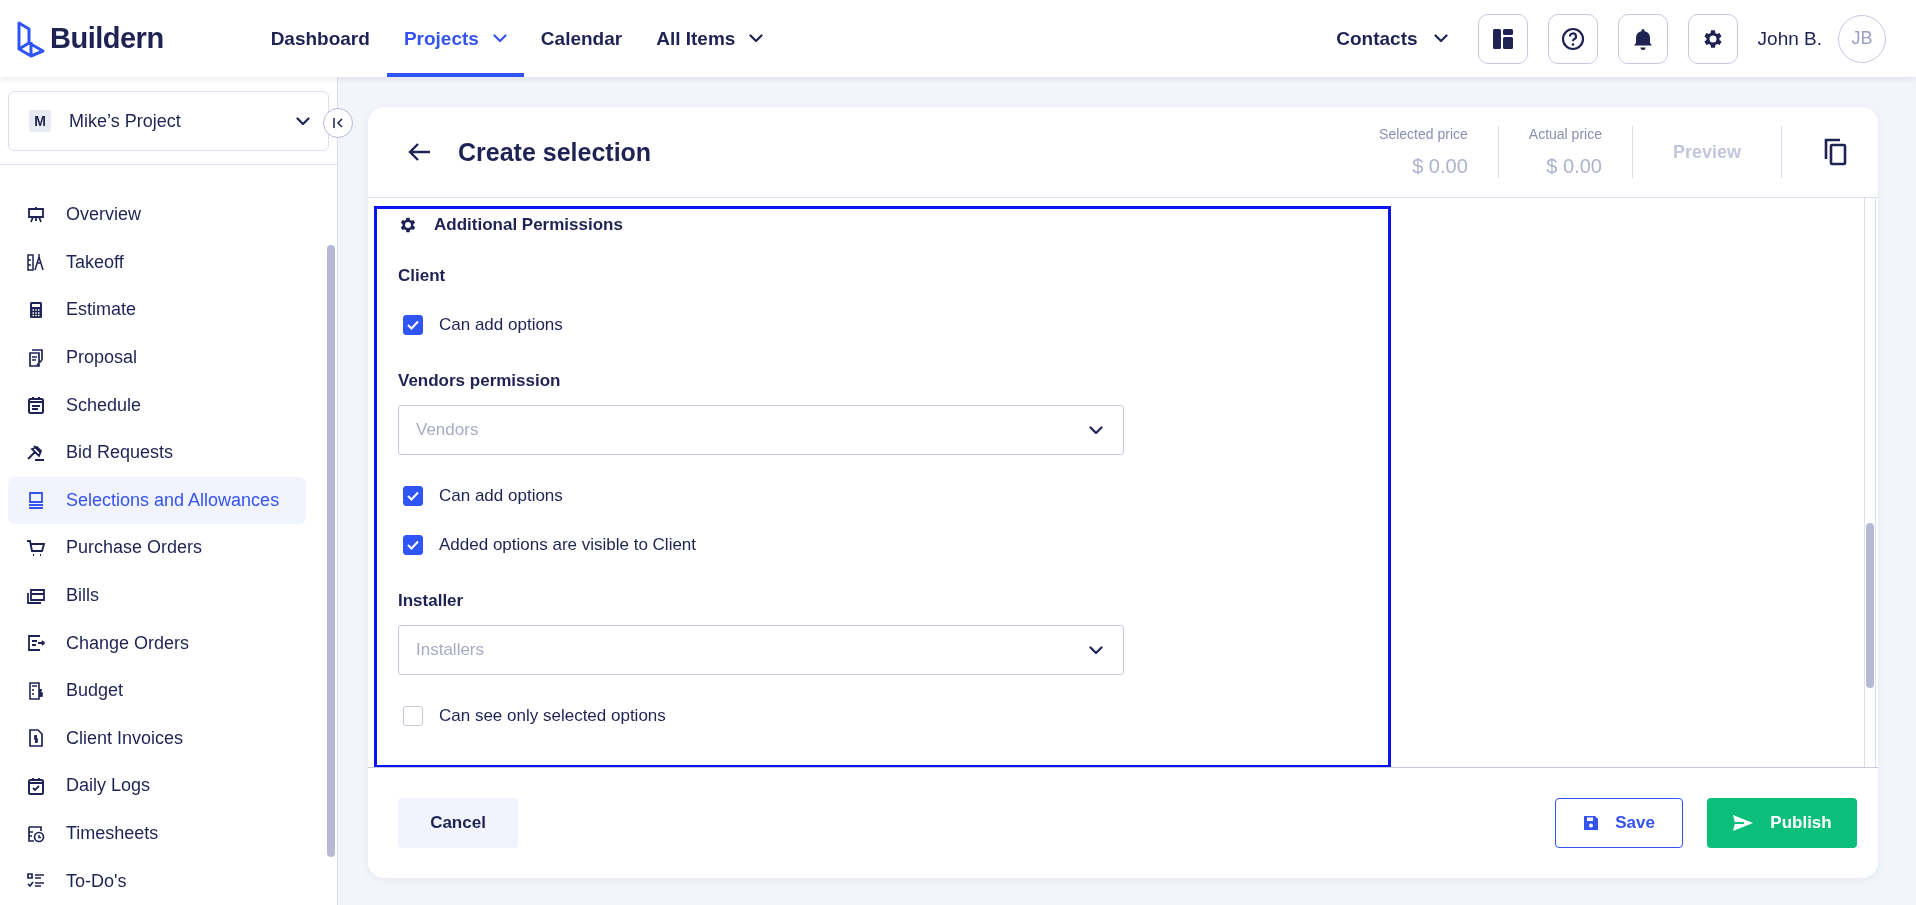 The width and height of the screenshot is (1916, 905). I want to click on back-arrow-icon, so click(420, 152).